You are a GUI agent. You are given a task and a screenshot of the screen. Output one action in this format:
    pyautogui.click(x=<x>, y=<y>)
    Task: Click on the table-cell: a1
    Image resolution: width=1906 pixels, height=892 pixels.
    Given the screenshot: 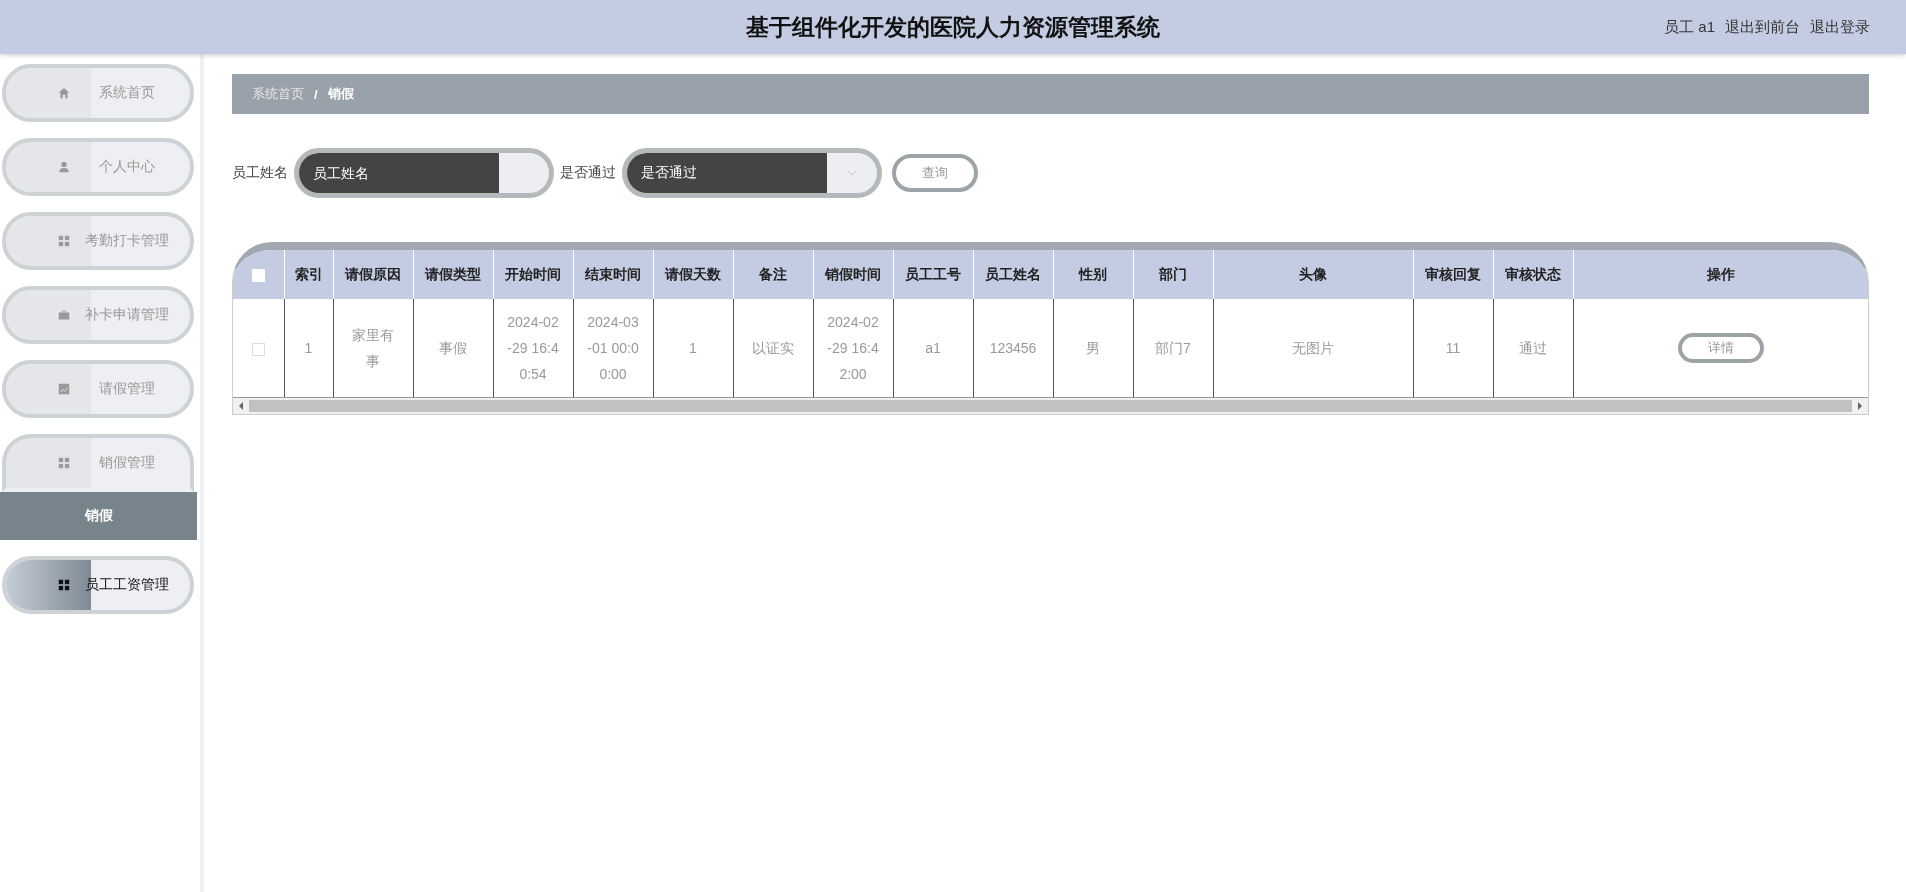 What is the action you would take?
    pyautogui.click(x=933, y=348)
    